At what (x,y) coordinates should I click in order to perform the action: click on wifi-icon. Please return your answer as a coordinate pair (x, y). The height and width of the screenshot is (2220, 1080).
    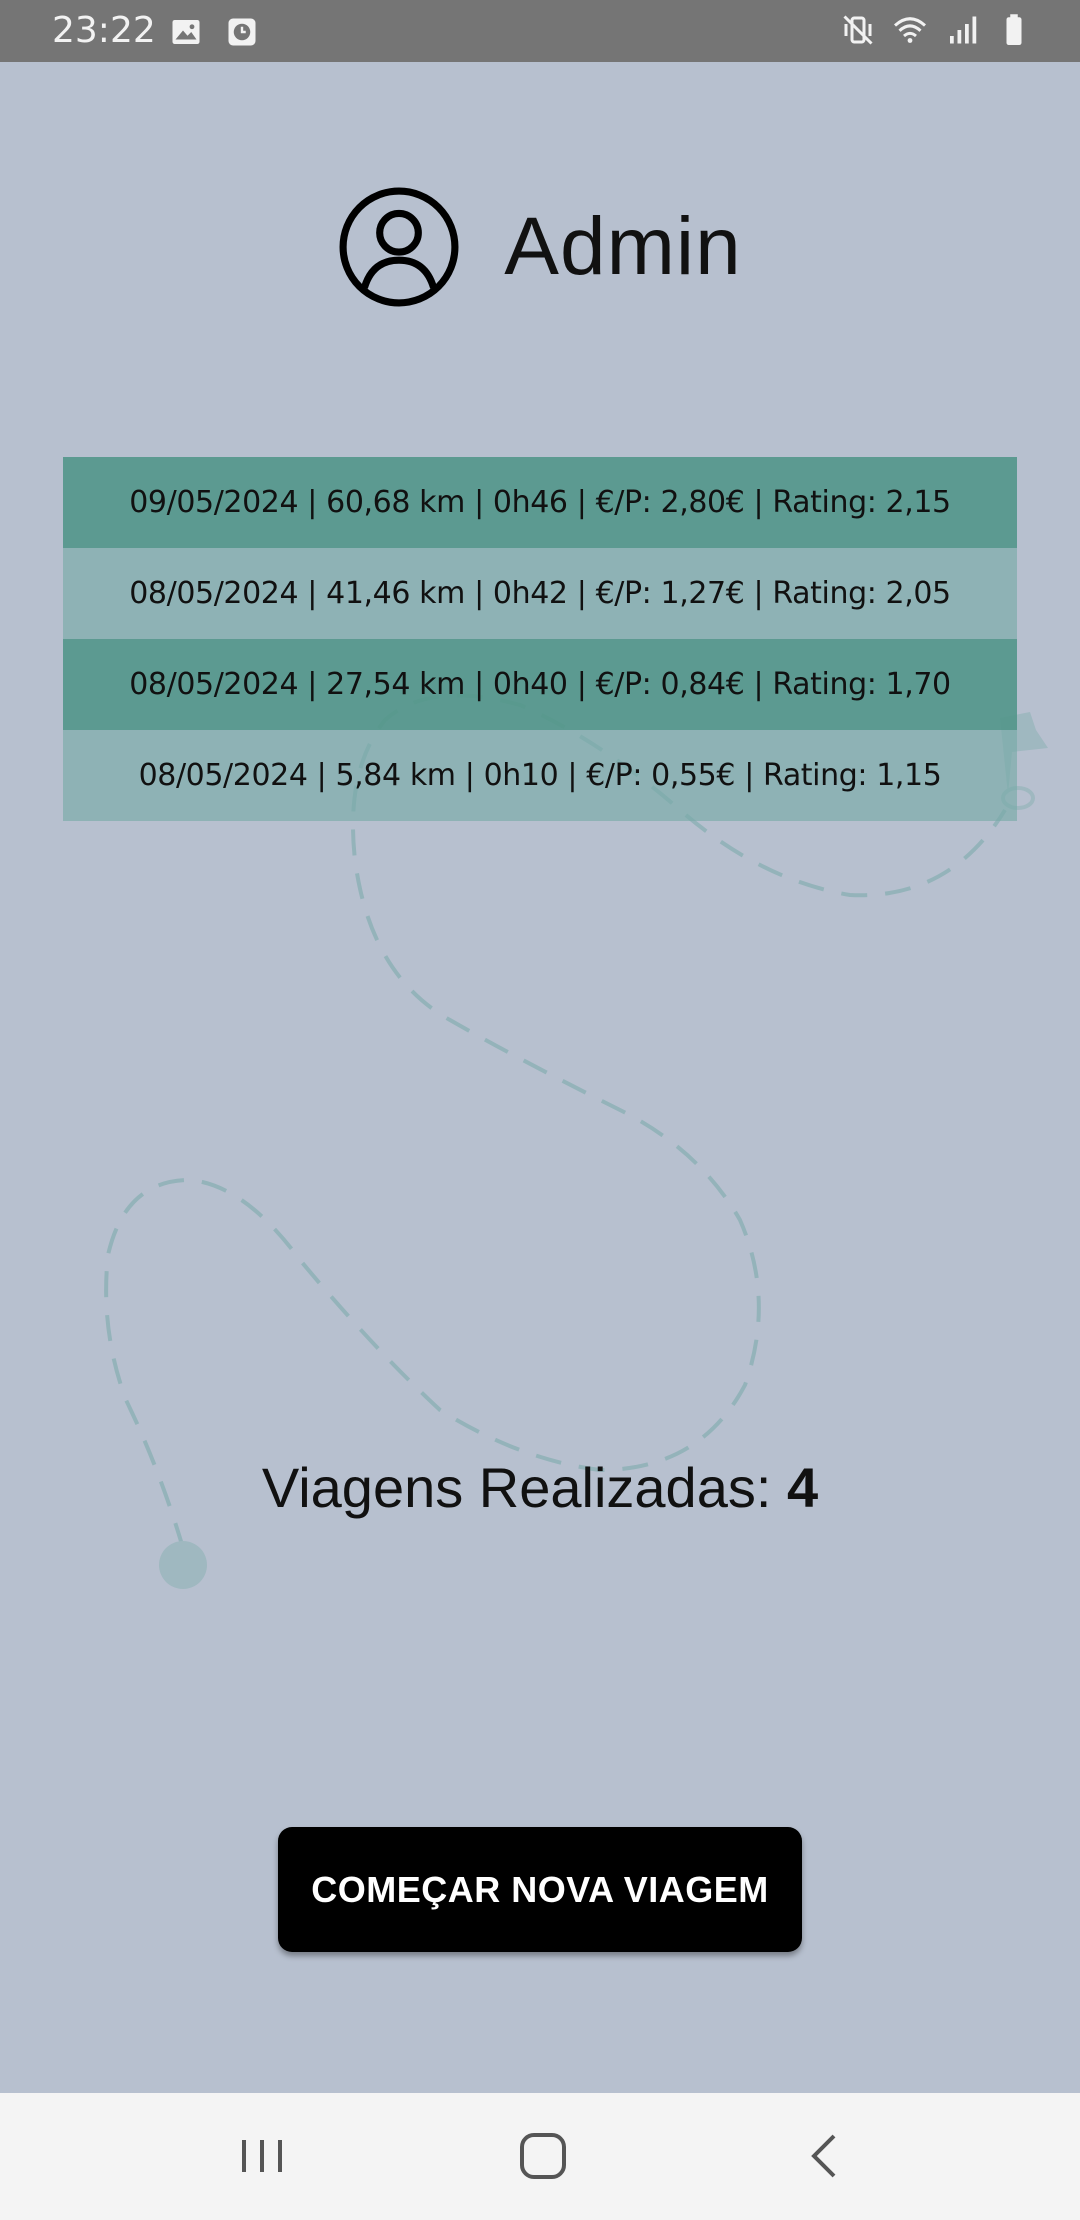
    Looking at the image, I should click on (910, 30).